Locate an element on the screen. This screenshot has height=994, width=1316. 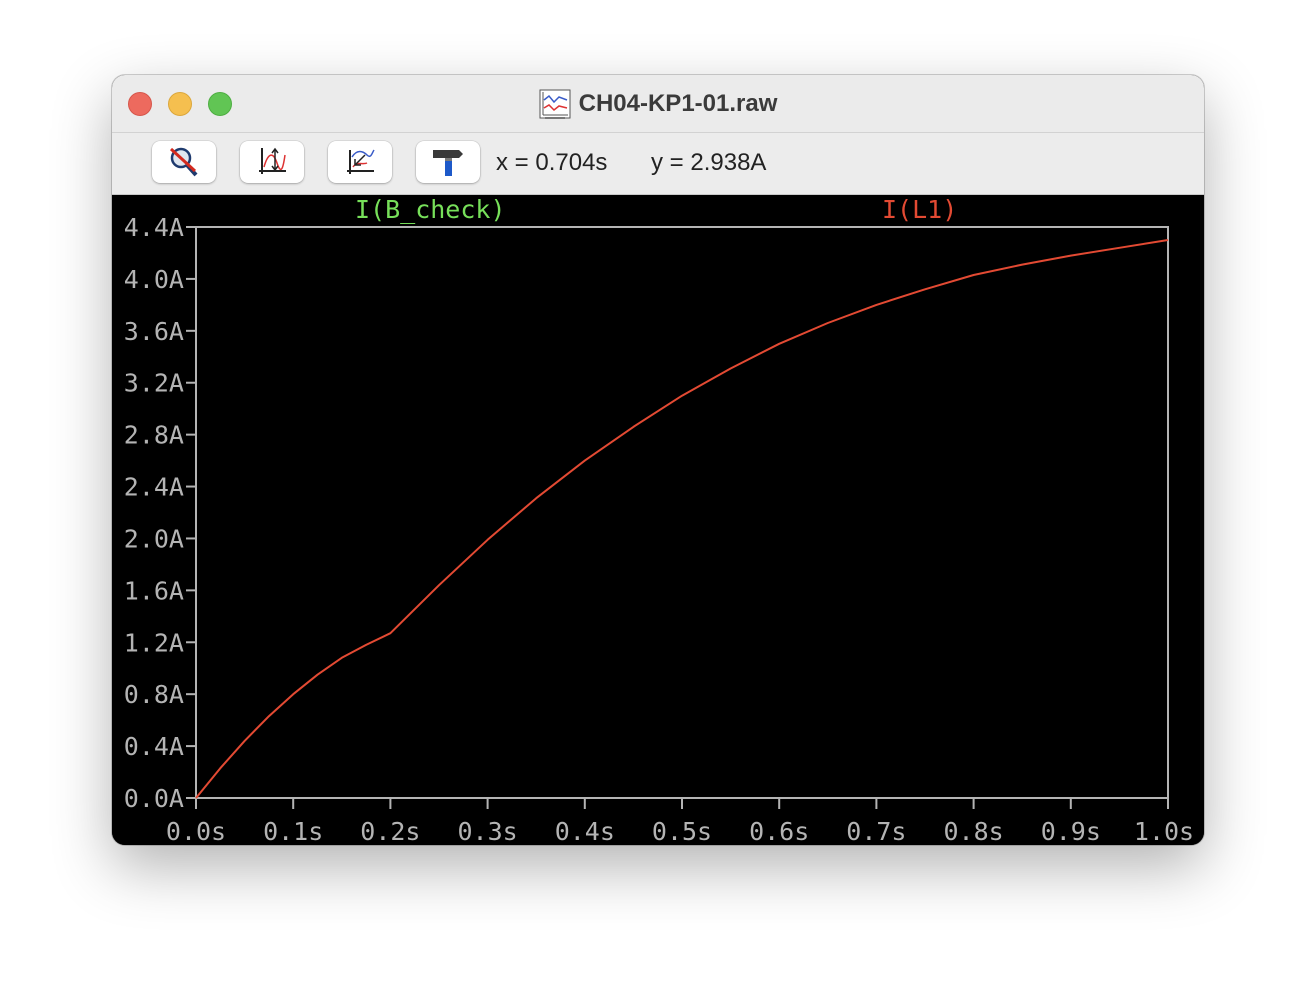
trace-label-b-check: I(B_check) is located at coordinates (430, 209).